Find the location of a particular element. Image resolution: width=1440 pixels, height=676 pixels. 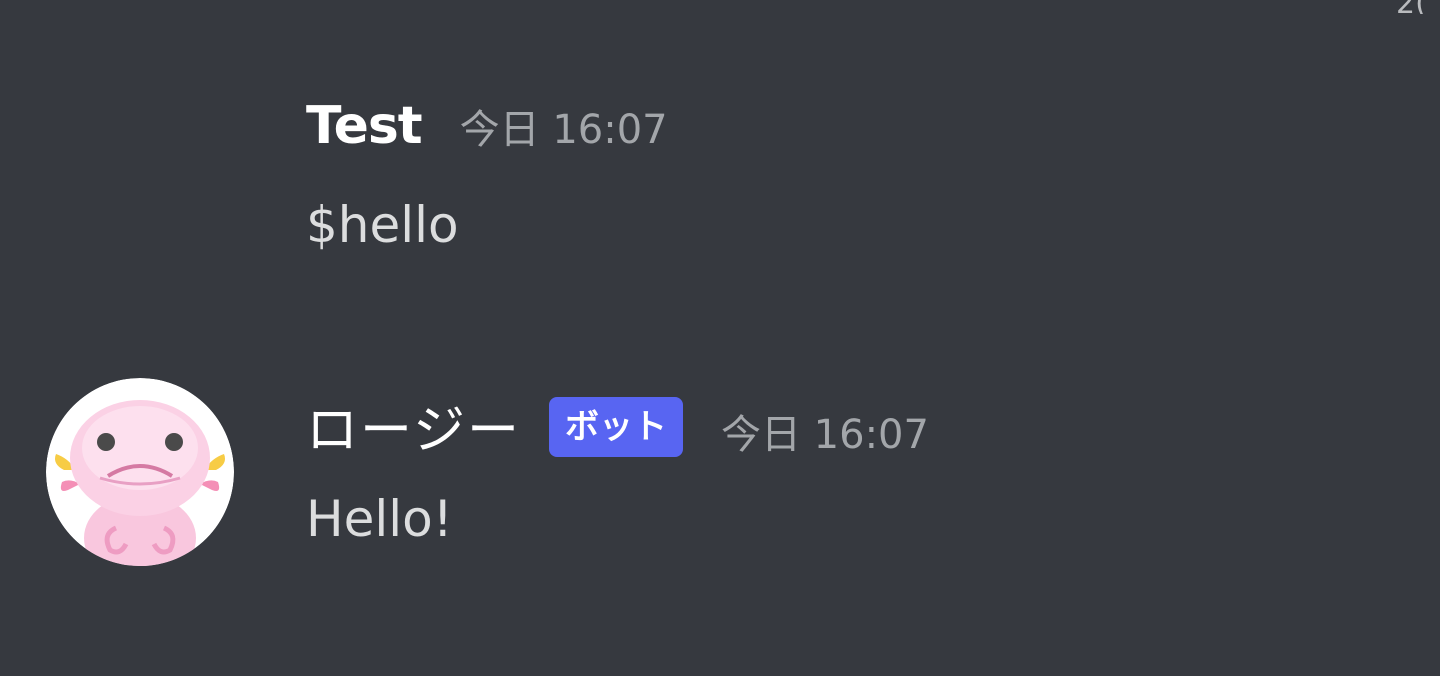

corner-cut-text: 2( is located at coordinates (1418, 7).